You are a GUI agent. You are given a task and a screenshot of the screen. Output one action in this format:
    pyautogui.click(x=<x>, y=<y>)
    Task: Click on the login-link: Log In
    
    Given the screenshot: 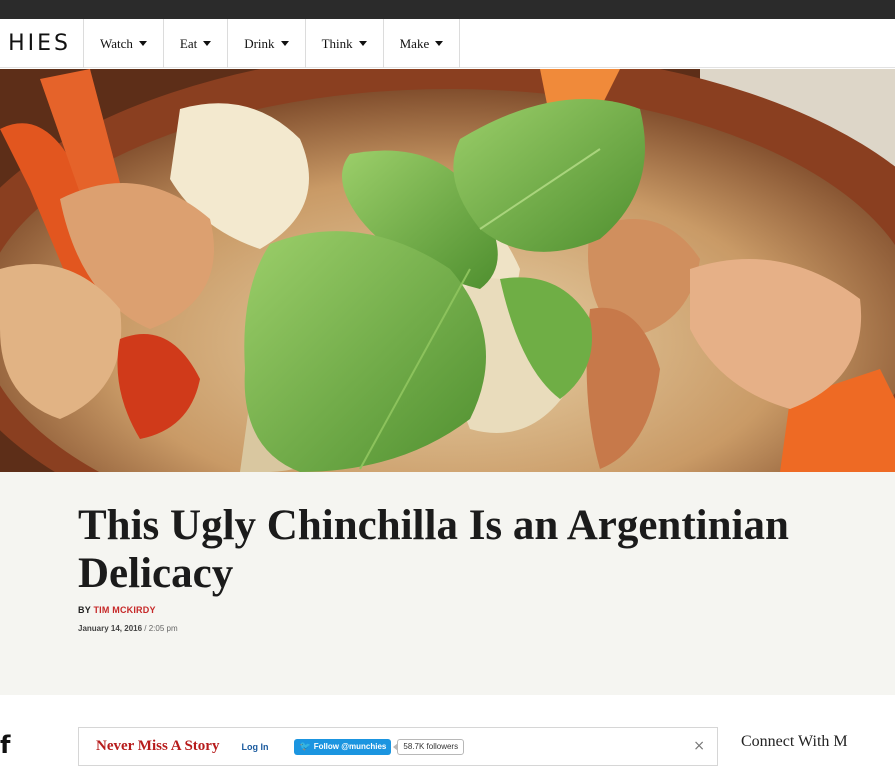 What is the action you would take?
    pyautogui.click(x=254, y=747)
    